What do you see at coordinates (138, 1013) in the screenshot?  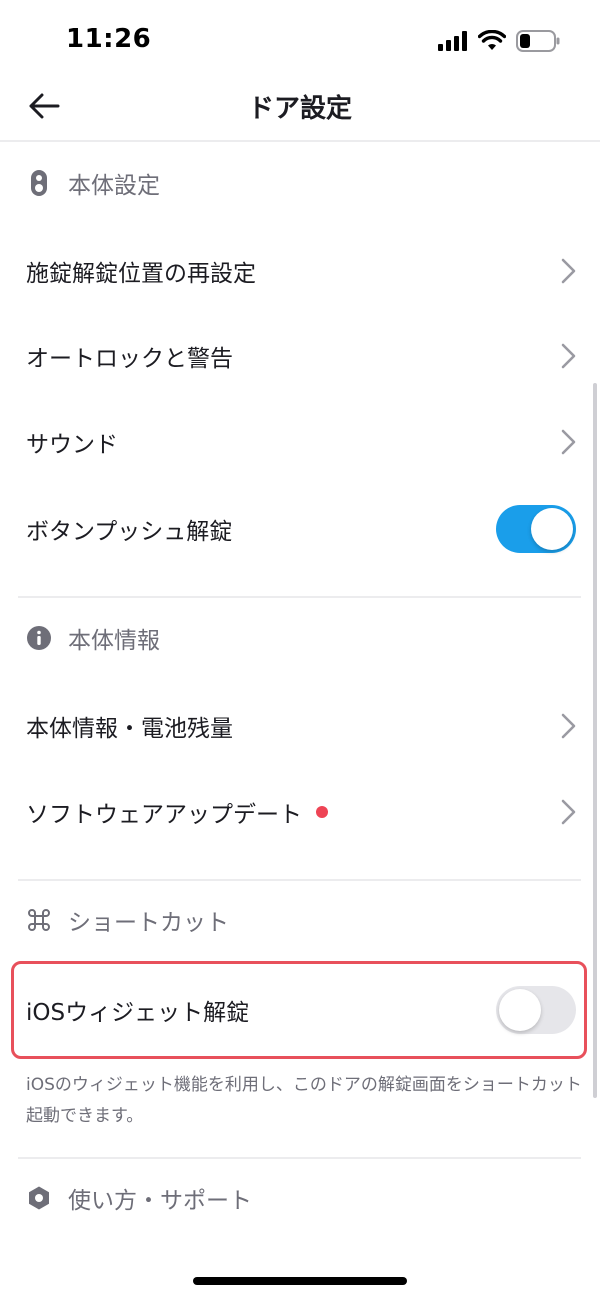 I see `row-label: iOSウィジェット解錠` at bounding box center [138, 1013].